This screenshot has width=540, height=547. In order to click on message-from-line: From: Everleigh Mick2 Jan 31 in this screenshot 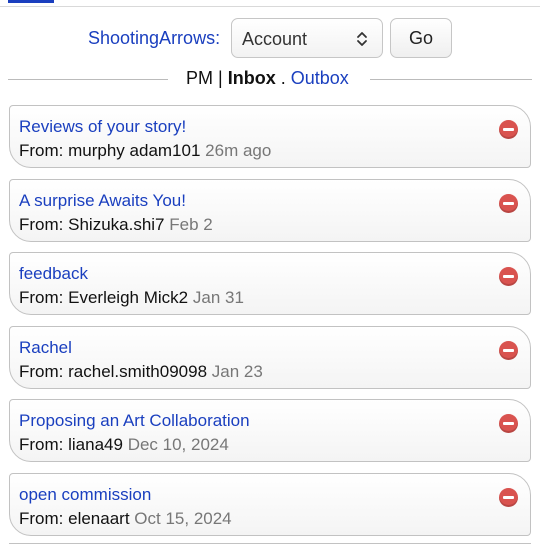, I will do `click(131, 298)`.